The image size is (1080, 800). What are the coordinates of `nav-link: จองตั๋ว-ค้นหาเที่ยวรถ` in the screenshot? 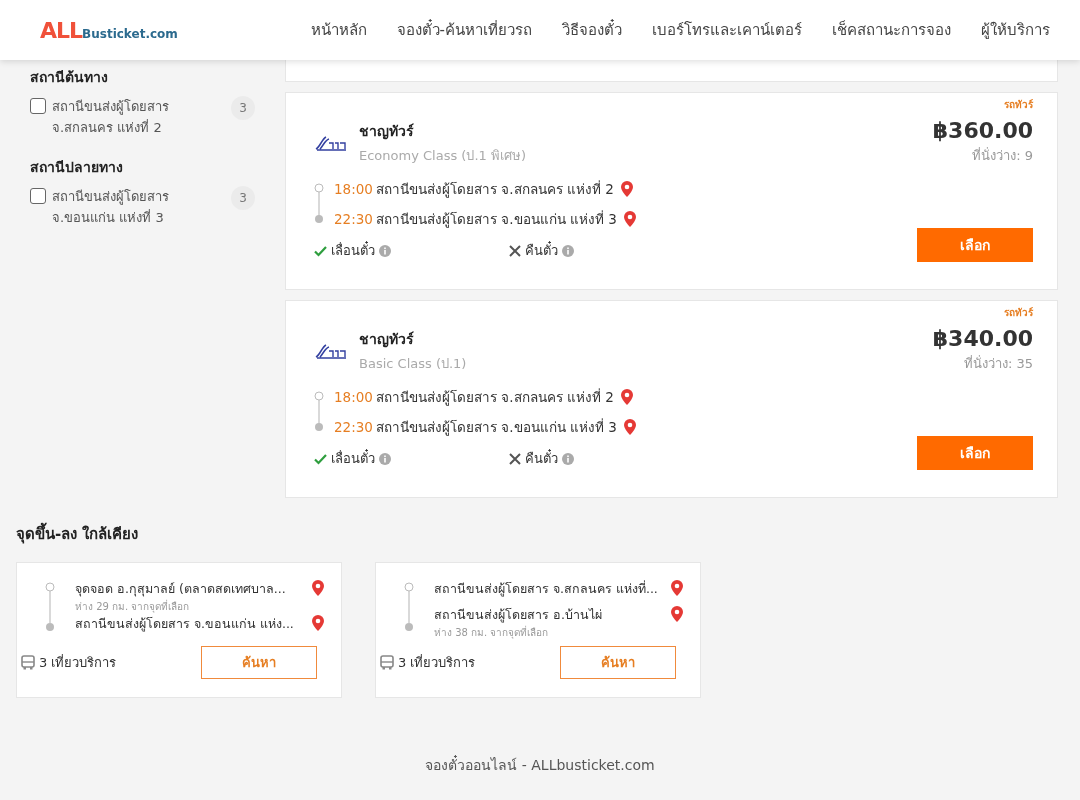 It's located at (464, 30).